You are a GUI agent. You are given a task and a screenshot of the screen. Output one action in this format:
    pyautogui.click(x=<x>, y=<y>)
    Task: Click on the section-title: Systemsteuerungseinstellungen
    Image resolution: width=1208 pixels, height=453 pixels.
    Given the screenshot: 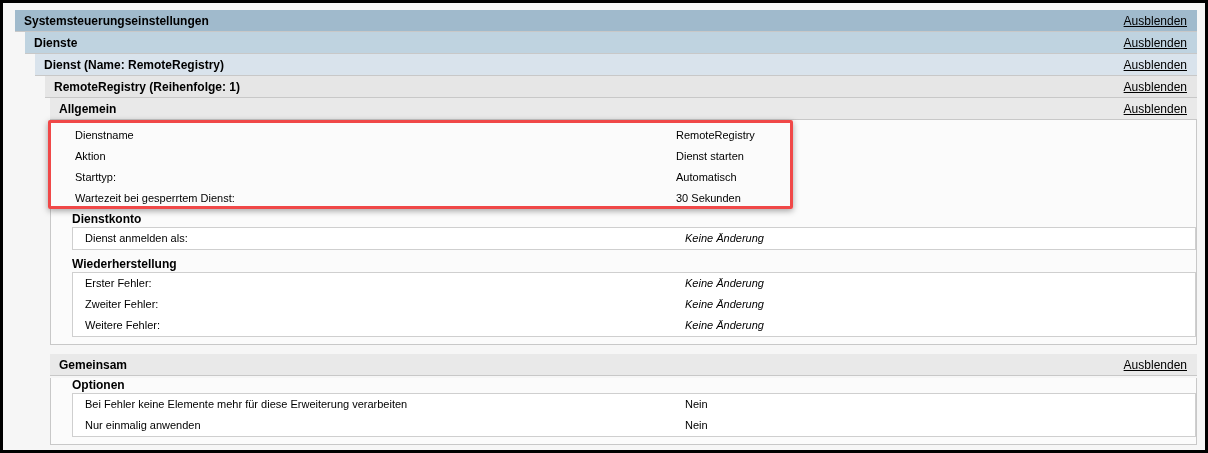 What is the action you would take?
    pyautogui.click(x=116, y=21)
    